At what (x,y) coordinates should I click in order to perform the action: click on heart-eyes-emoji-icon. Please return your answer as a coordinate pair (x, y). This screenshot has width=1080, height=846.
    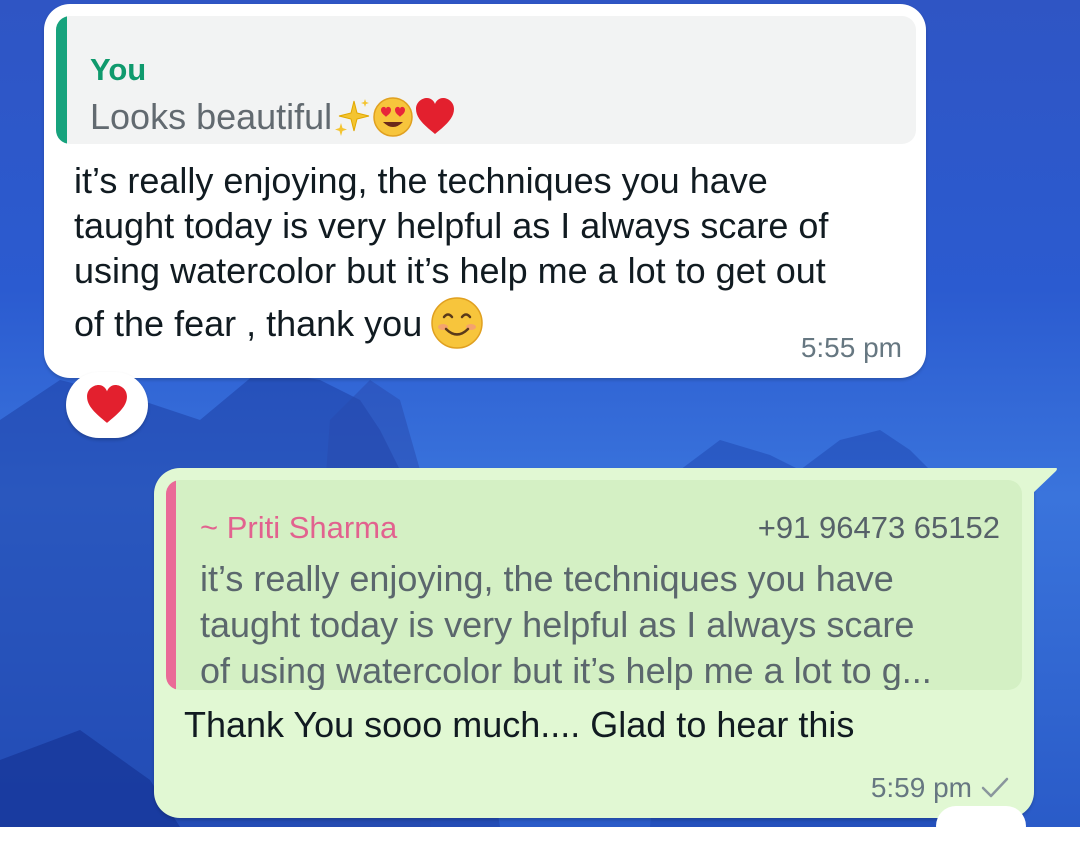
    Looking at the image, I should click on (393, 117).